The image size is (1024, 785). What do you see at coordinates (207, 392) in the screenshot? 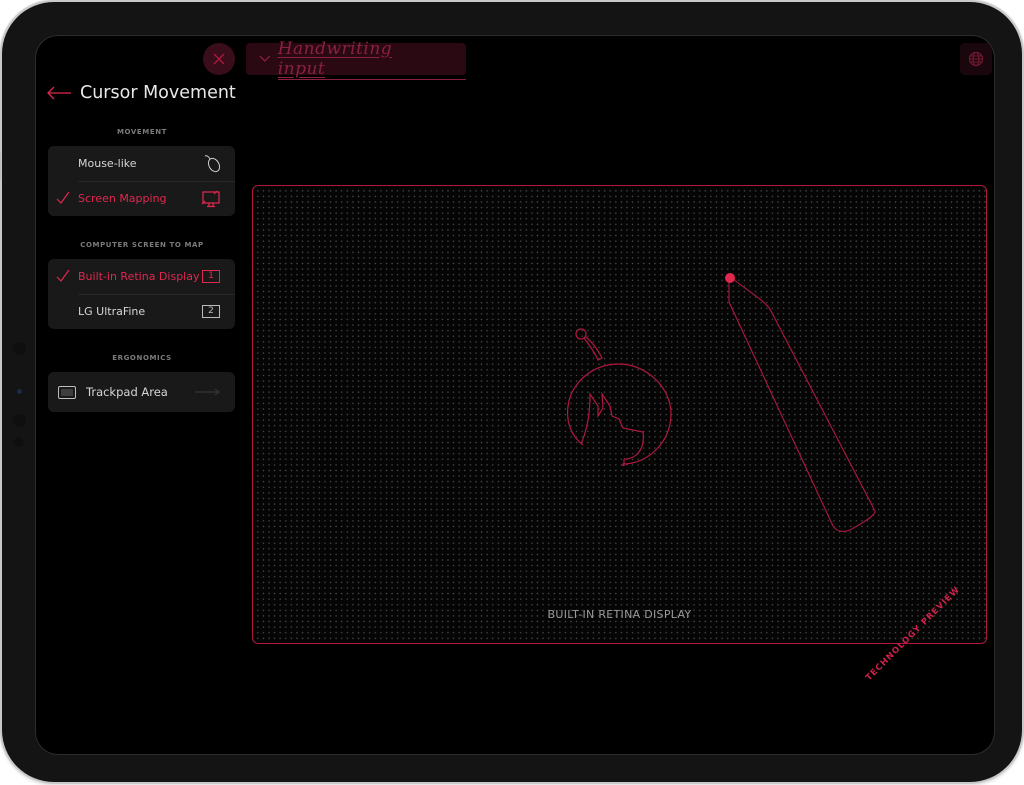
I see `arrow-right-icon` at bounding box center [207, 392].